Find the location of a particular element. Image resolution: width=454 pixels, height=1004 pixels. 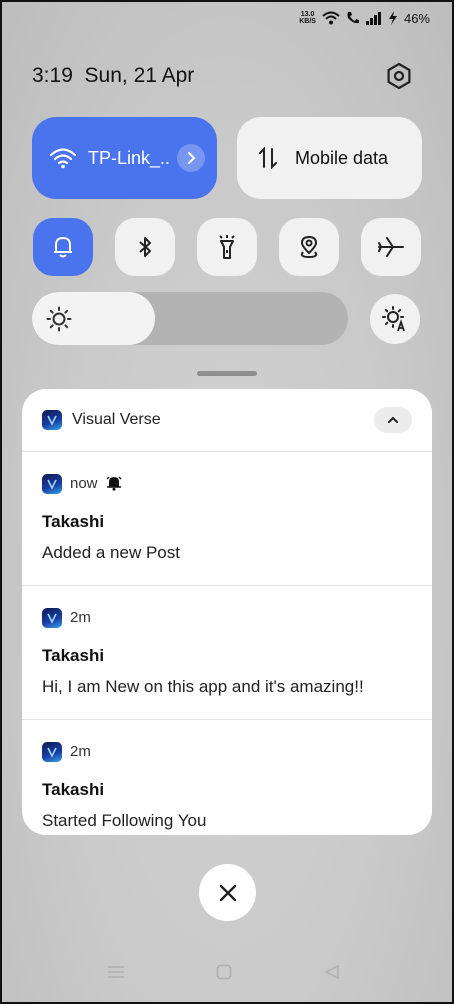

recents-button is located at coordinates (116, 972).